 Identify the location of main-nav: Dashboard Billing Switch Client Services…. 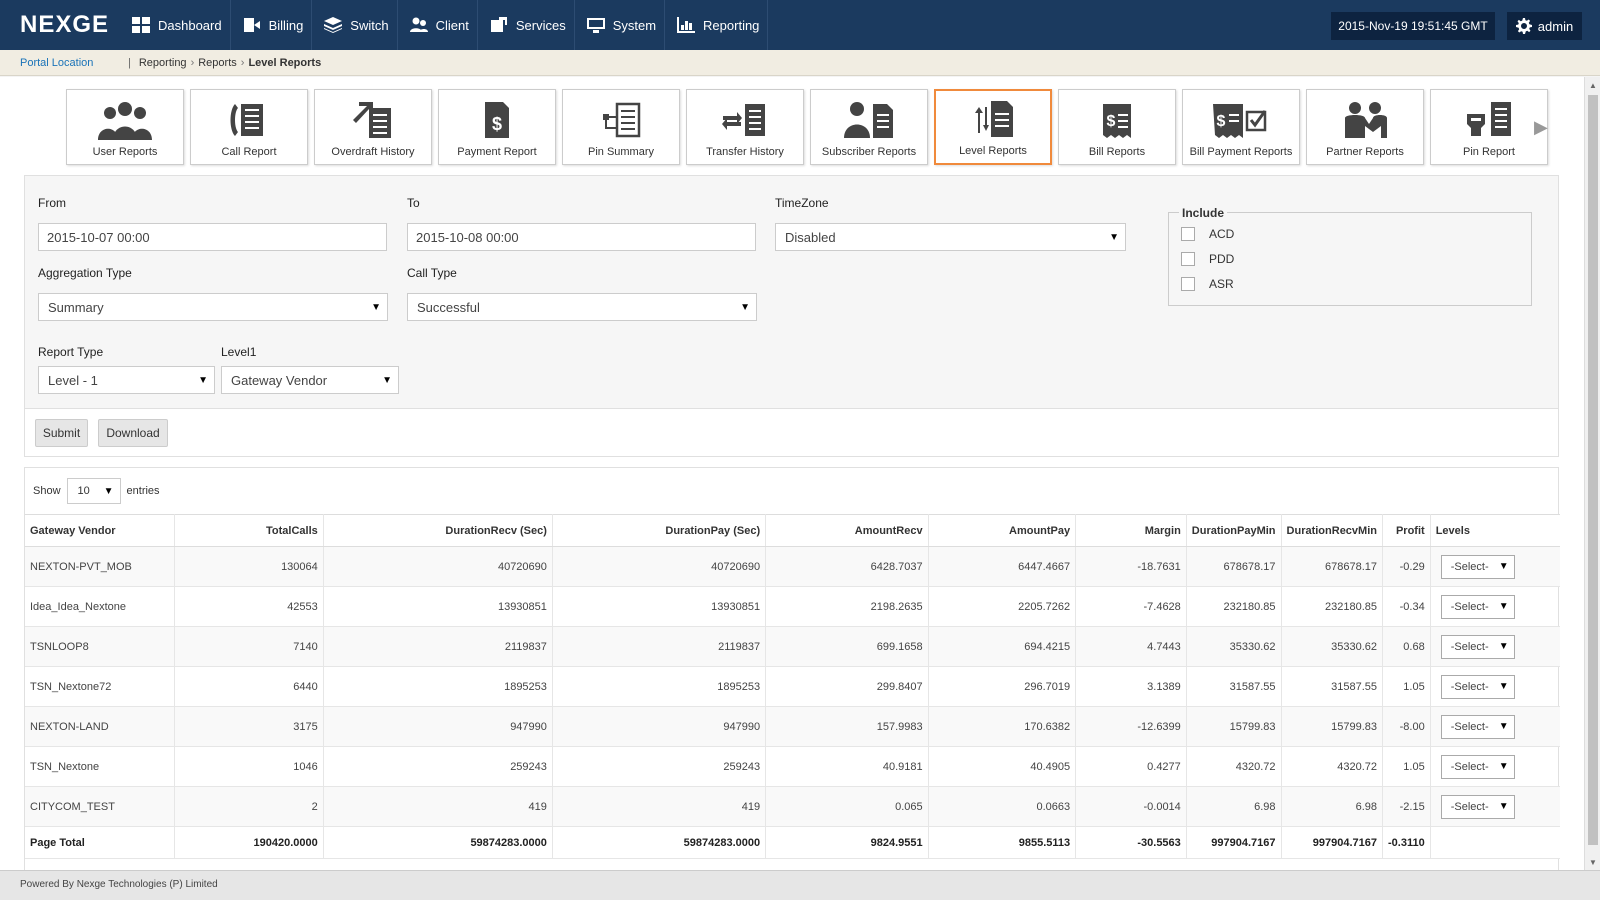
(444, 25).